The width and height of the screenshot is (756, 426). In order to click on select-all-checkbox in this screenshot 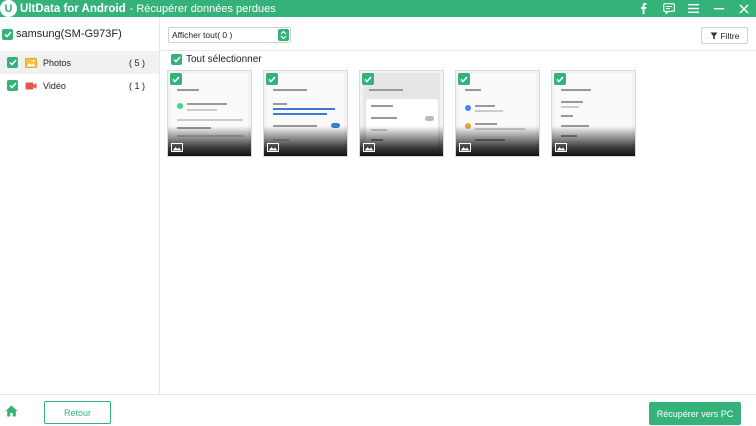, I will do `click(176, 59)`.